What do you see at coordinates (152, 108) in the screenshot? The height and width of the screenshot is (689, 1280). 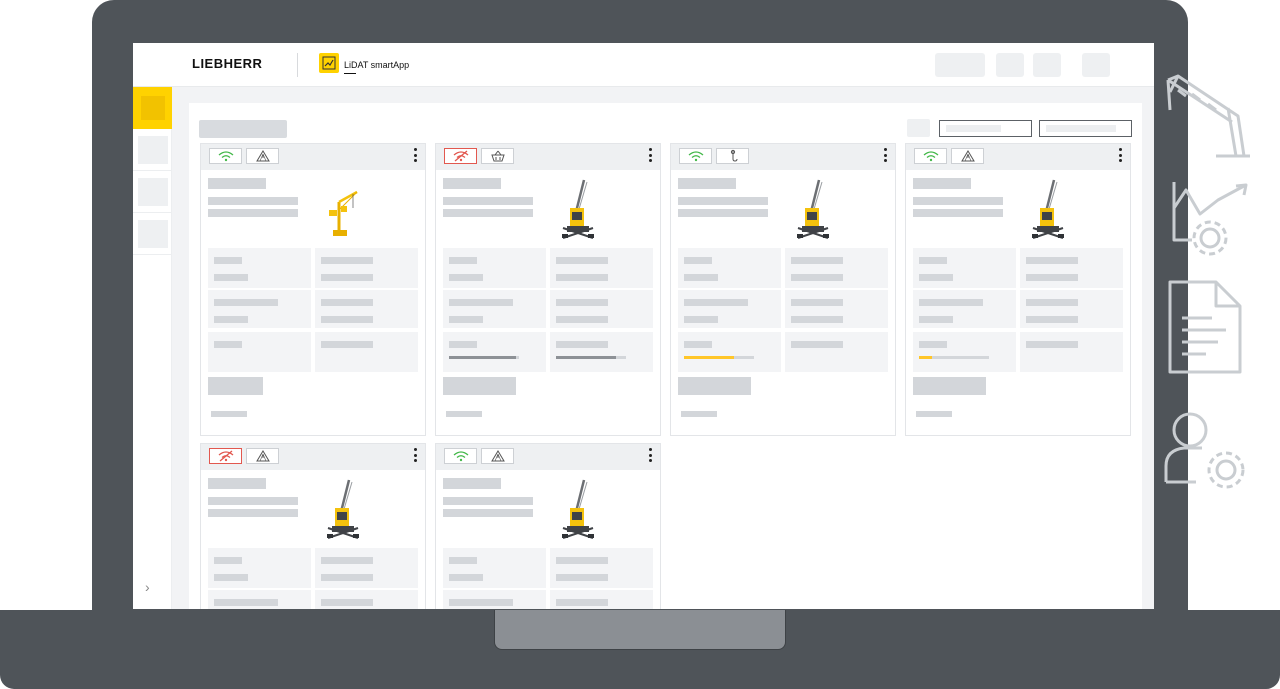 I see `sidebar-item-active` at bounding box center [152, 108].